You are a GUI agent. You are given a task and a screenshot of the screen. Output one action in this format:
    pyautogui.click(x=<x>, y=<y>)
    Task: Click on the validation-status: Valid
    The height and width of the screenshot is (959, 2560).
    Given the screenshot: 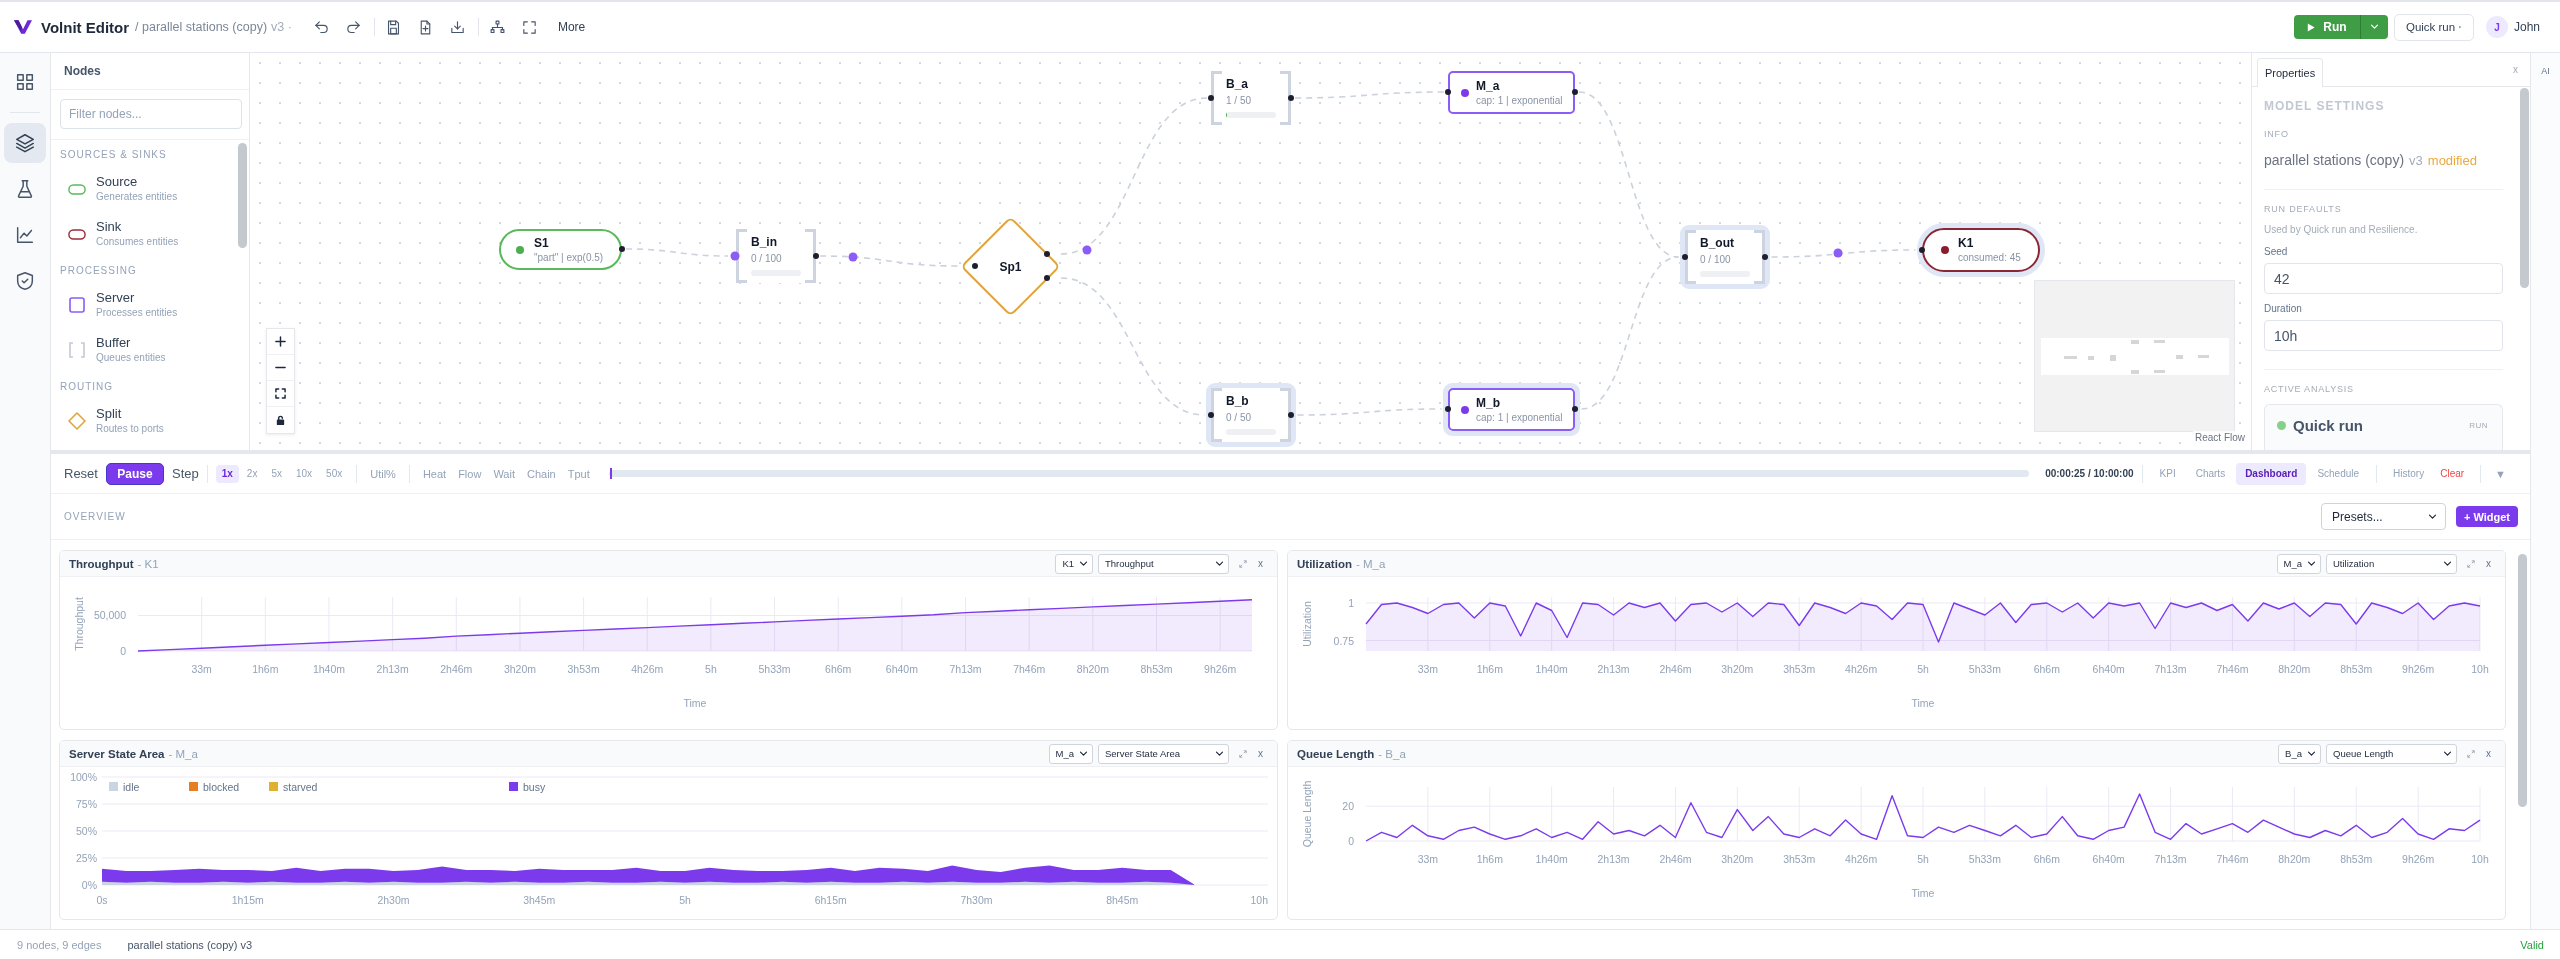 What is the action you would take?
    pyautogui.click(x=2532, y=944)
    